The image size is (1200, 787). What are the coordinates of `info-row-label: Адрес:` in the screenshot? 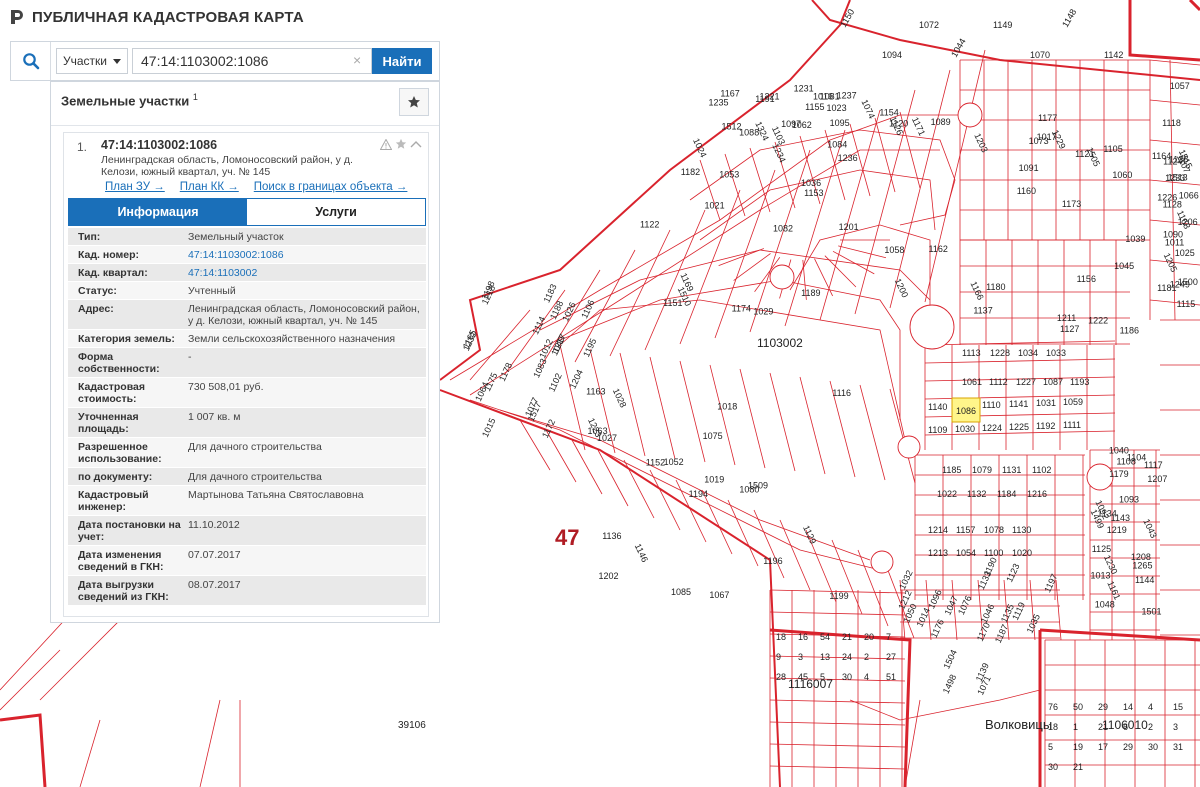 It's located at (96, 309).